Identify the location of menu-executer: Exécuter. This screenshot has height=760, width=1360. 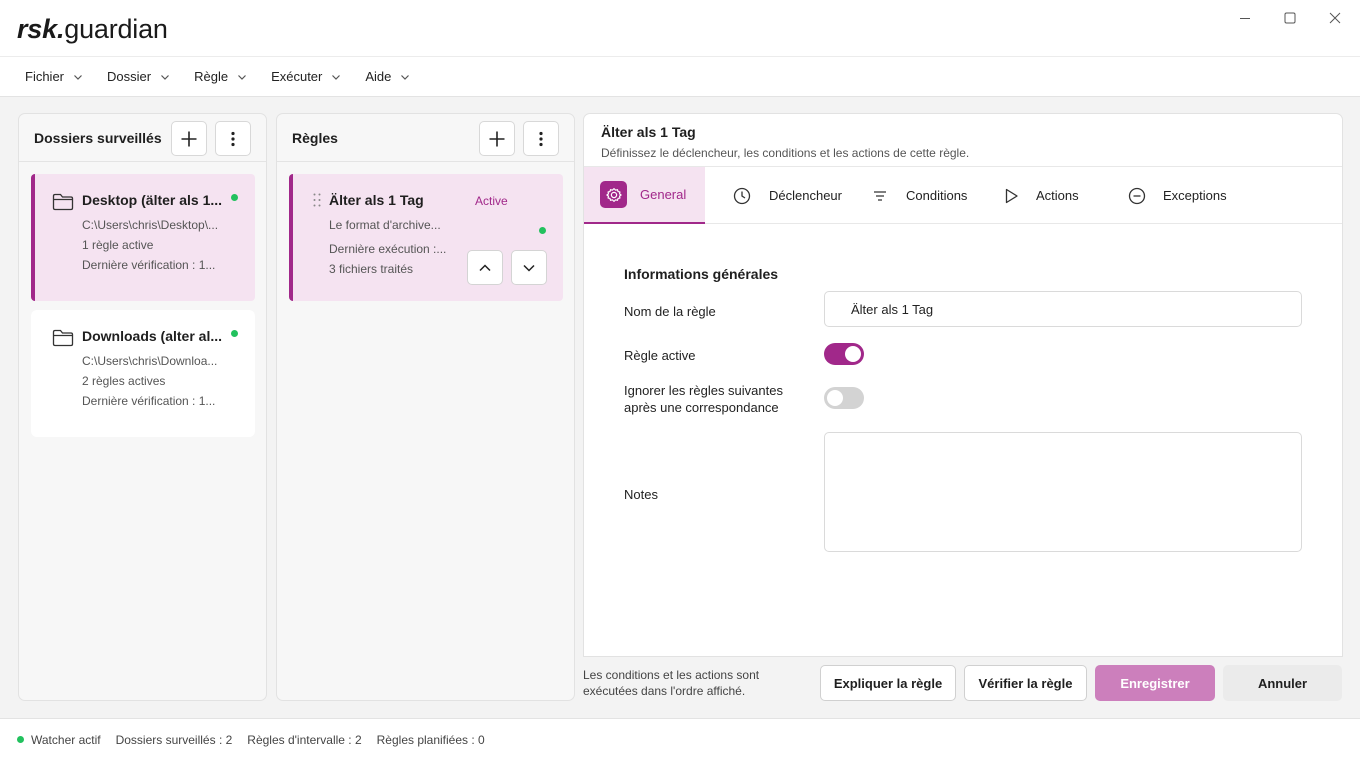
(306, 77).